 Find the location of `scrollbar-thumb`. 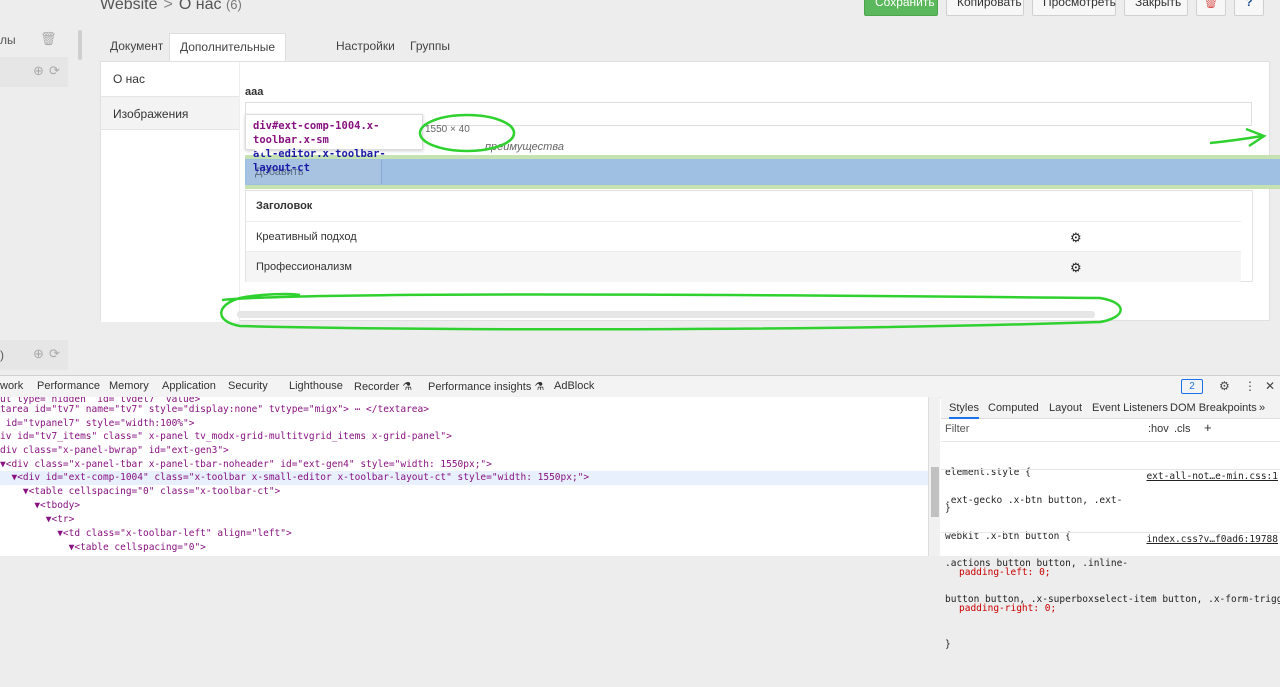

scrollbar-thumb is located at coordinates (935, 492).